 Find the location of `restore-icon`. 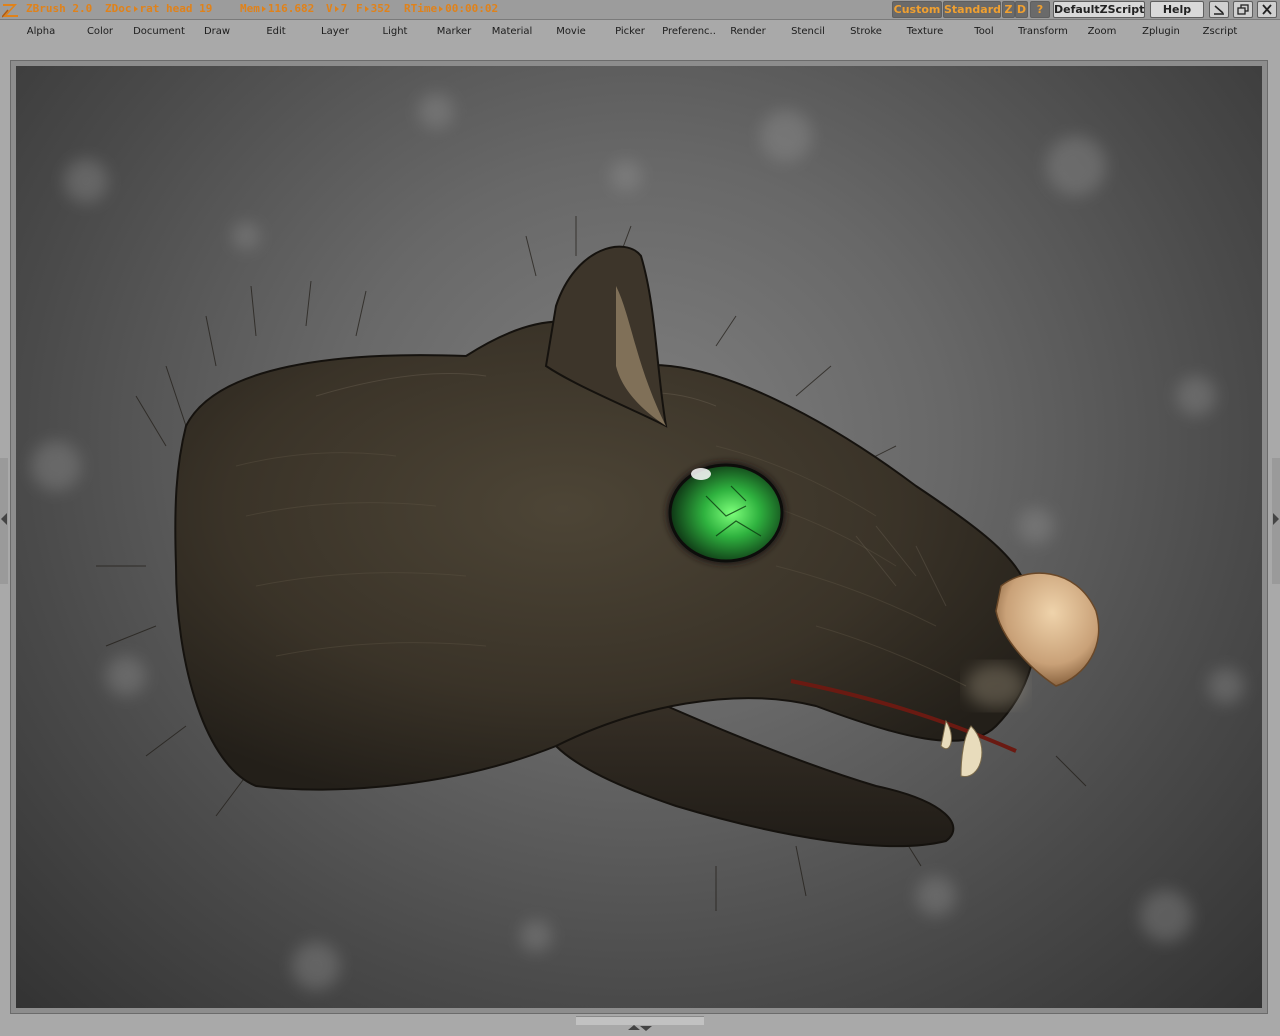

restore-icon is located at coordinates (1243, 9).